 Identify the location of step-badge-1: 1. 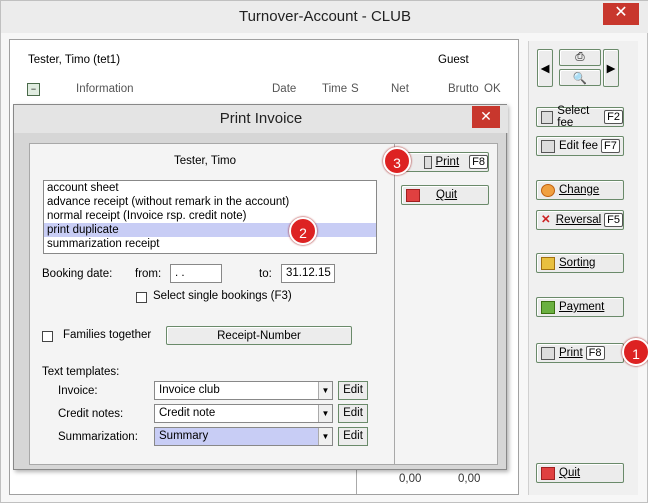
(635, 352).